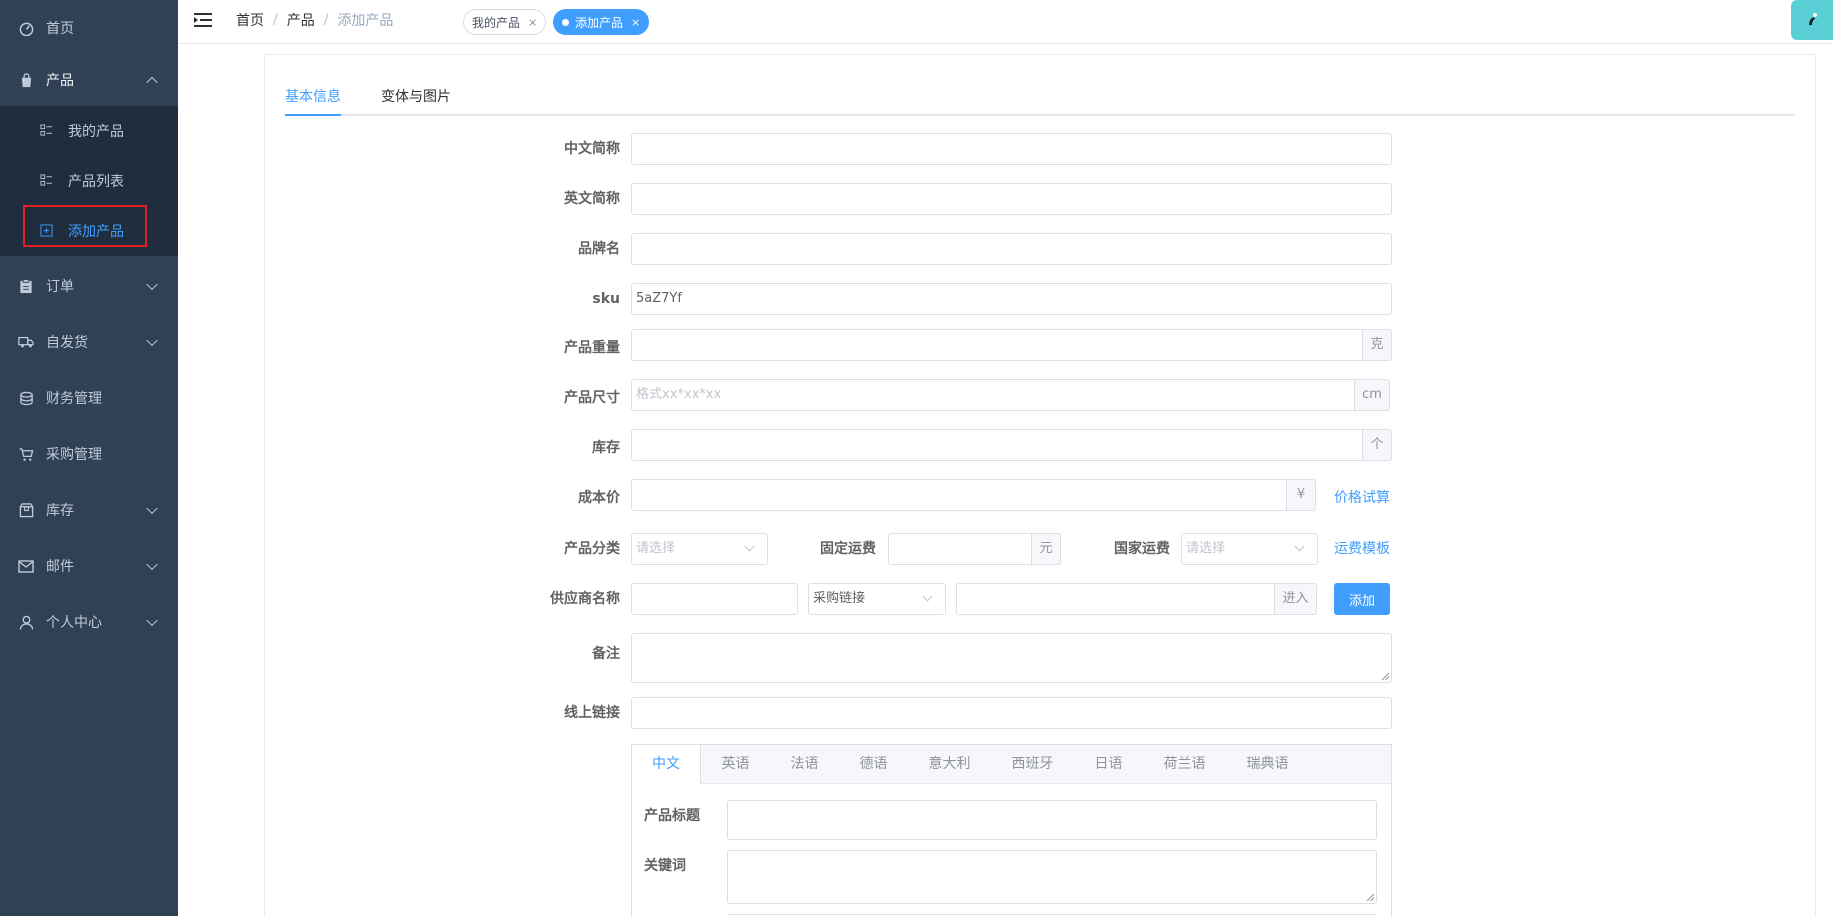  I want to click on tab-basic-info: 基本信息, so click(313, 96).